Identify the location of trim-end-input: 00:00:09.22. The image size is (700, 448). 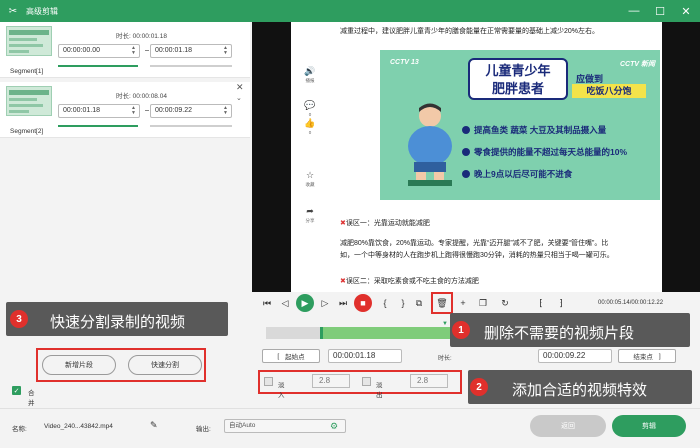
(575, 356).